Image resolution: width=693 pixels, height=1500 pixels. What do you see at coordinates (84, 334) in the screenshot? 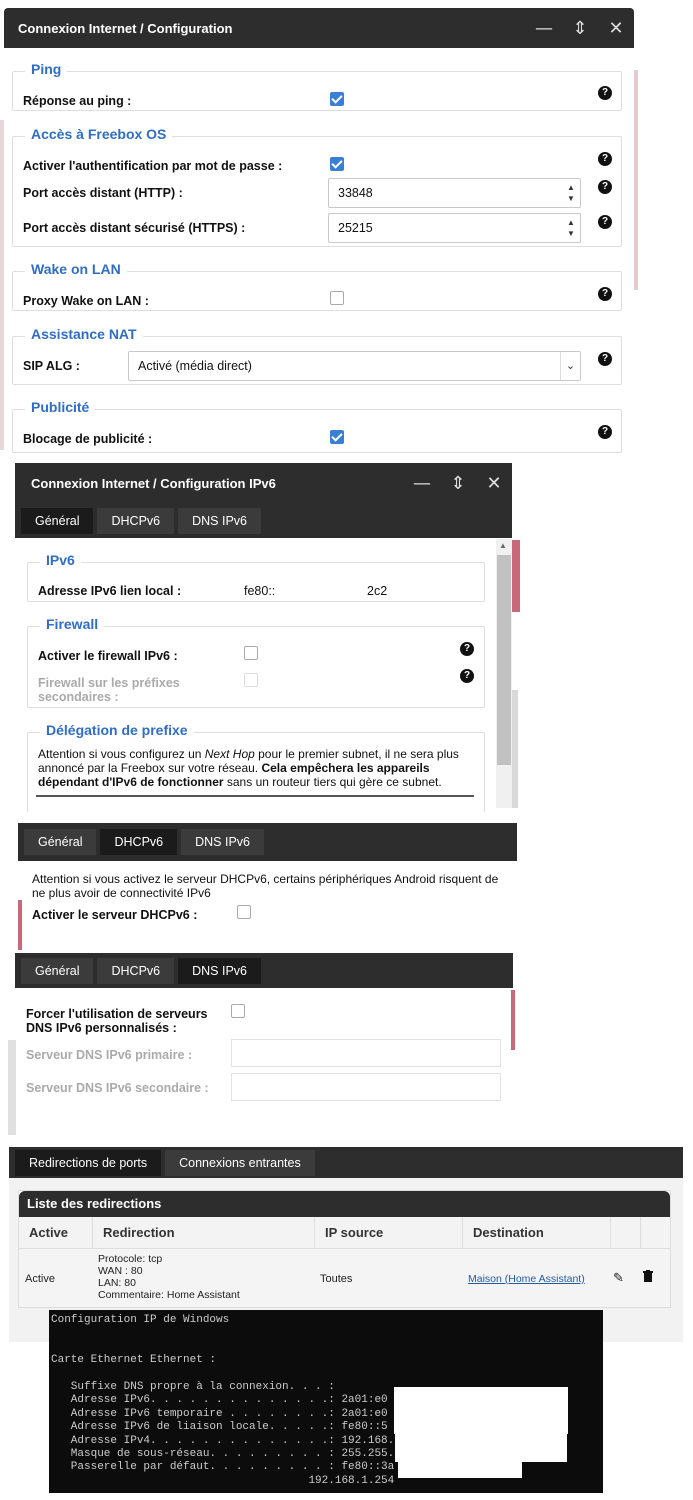
I see `group-title-nat: Assistance NAT` at bounding box center [84, 334].